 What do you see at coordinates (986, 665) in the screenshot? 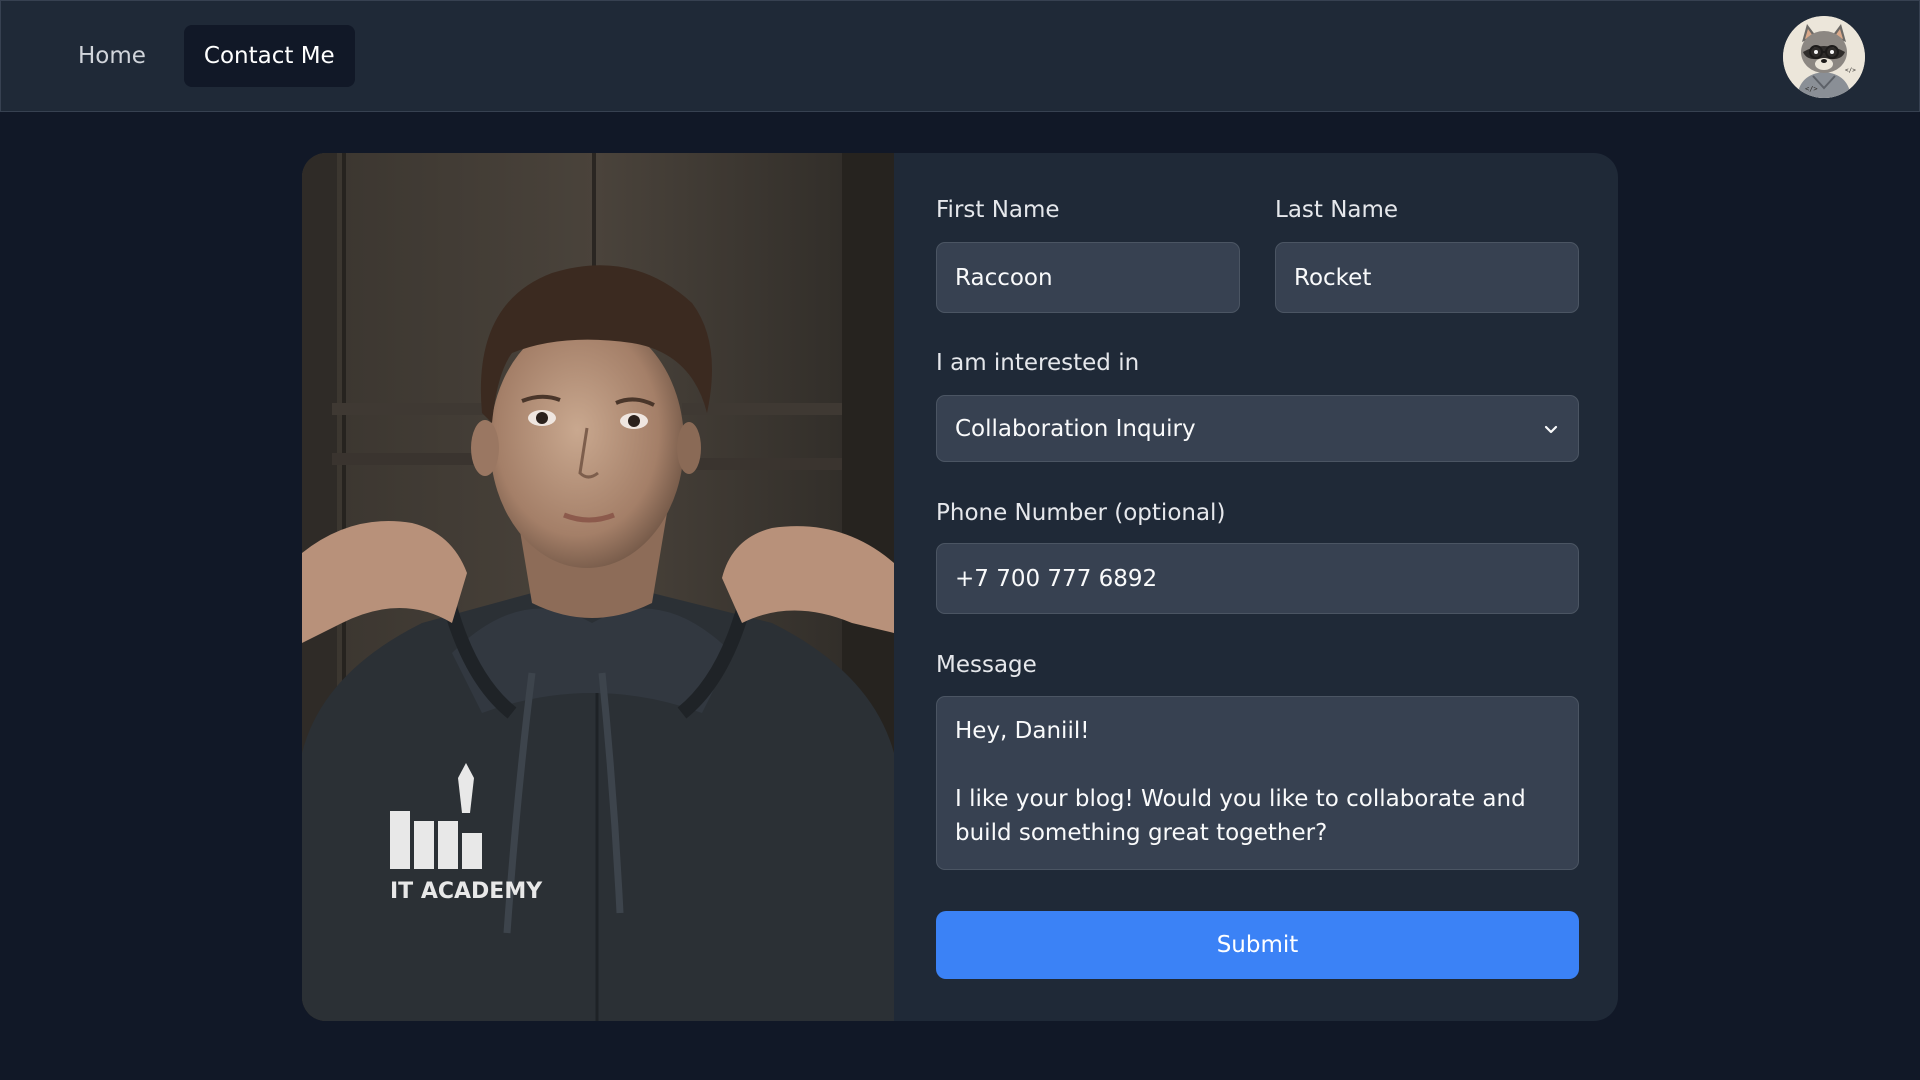
I see `message-label: Message` at bounding box center [986, 665].